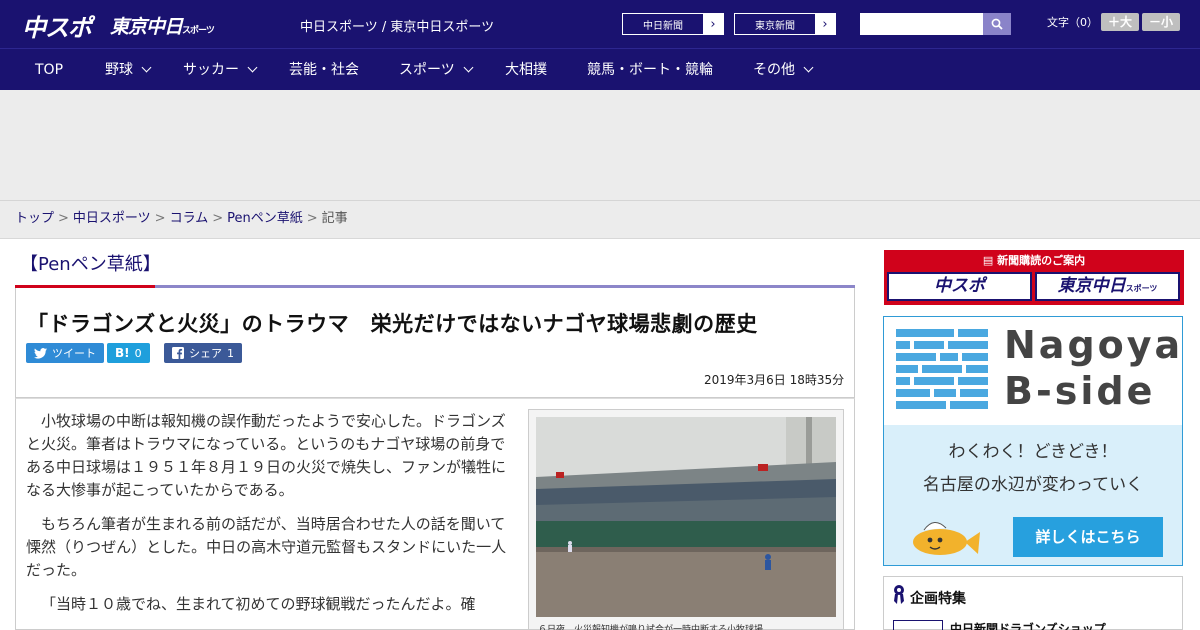  What do you see at coordinates (1093, 368) in the screenshot?
I see `bside-title: Nagoya B-side` at bounding box center [1093, 368].